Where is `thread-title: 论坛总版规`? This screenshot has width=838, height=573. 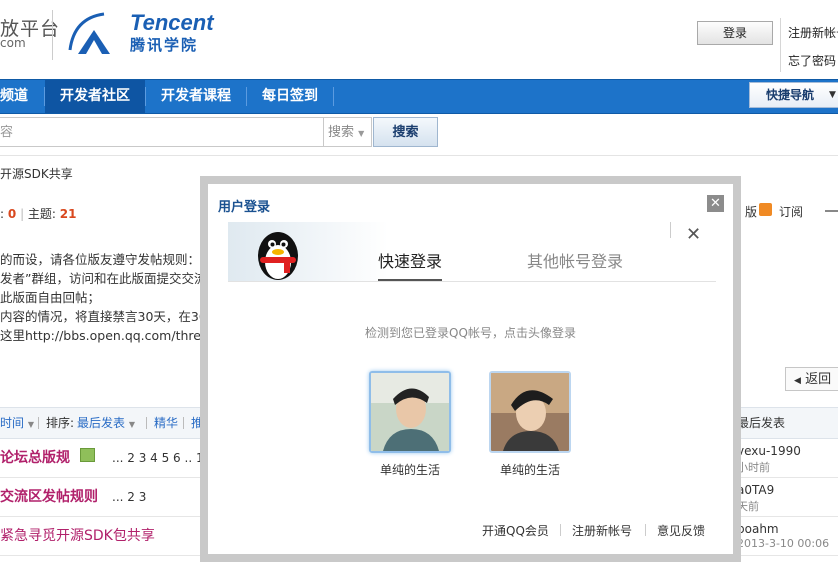
thread-title: 论坛总版规 is located at coordinates (35, 458).